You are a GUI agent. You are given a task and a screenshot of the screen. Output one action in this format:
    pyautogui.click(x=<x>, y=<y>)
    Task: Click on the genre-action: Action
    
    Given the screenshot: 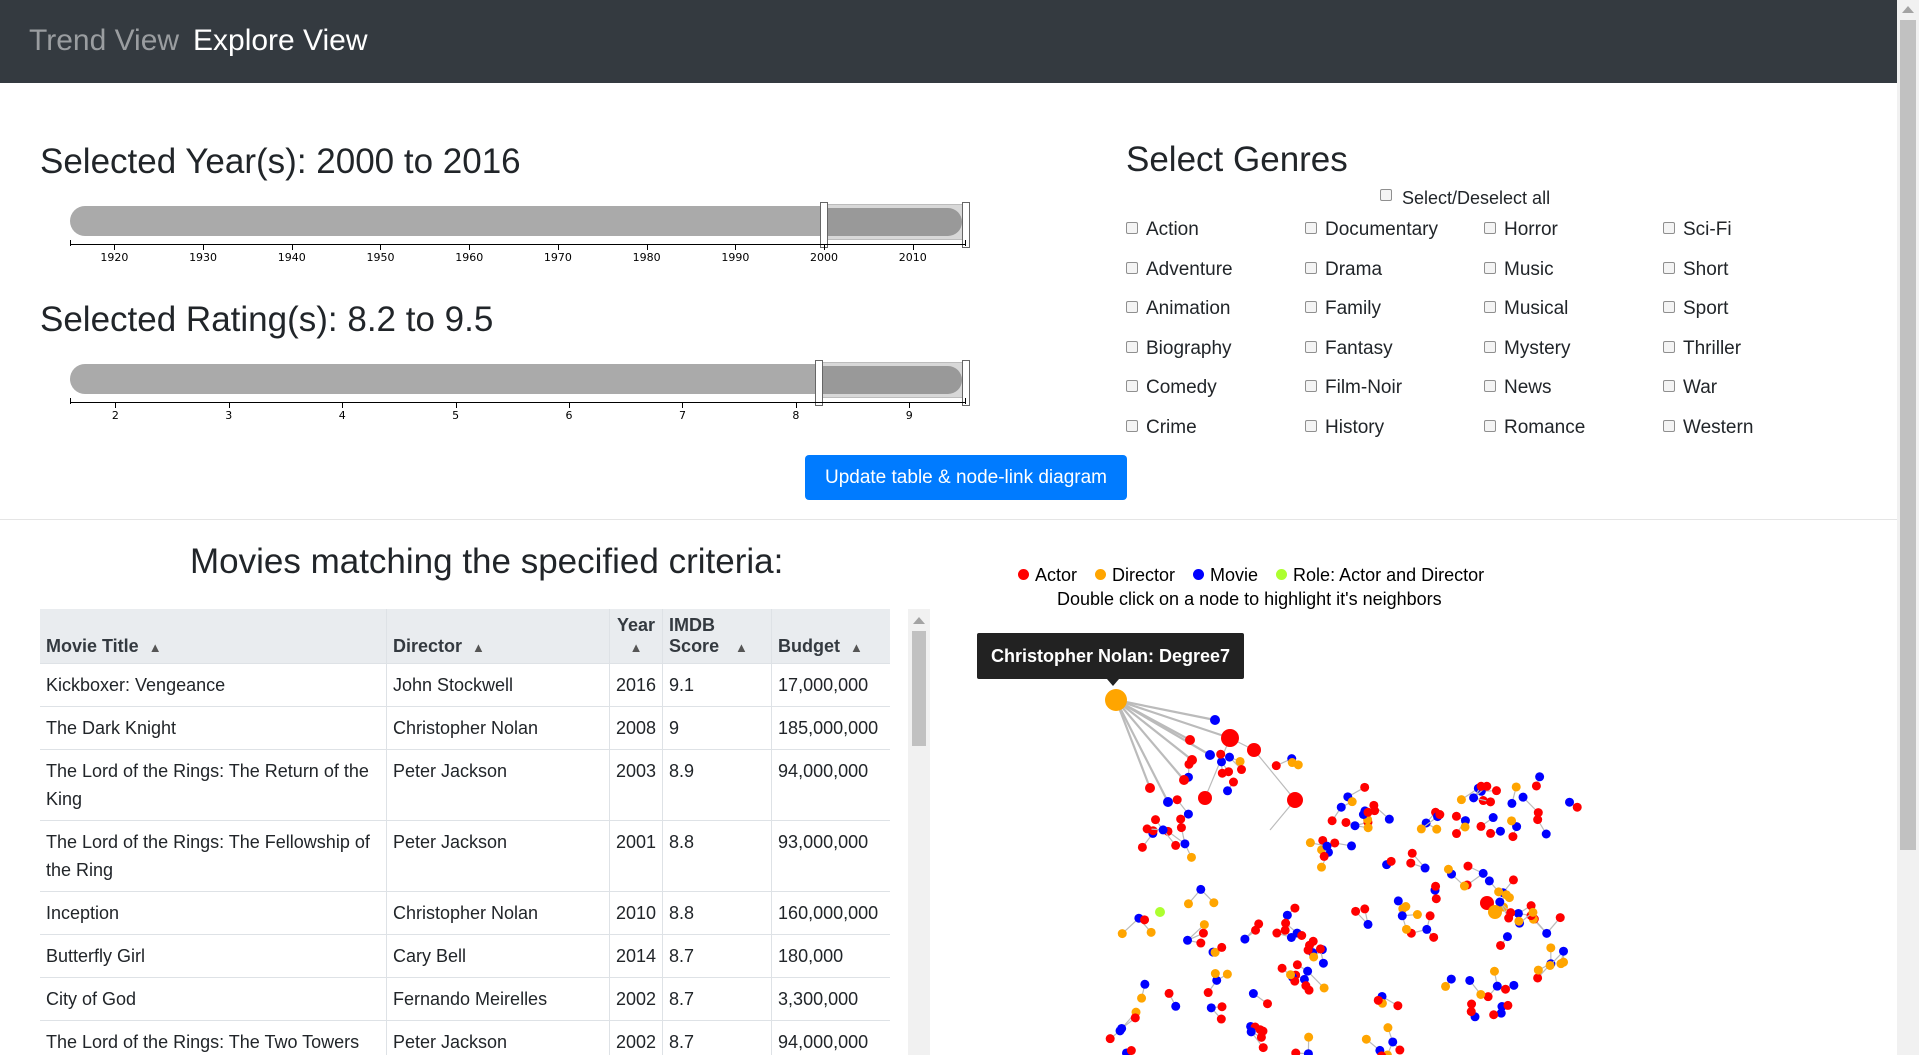 What is the action you would take?
    pyautogui.click(x=1162, y=230)
    